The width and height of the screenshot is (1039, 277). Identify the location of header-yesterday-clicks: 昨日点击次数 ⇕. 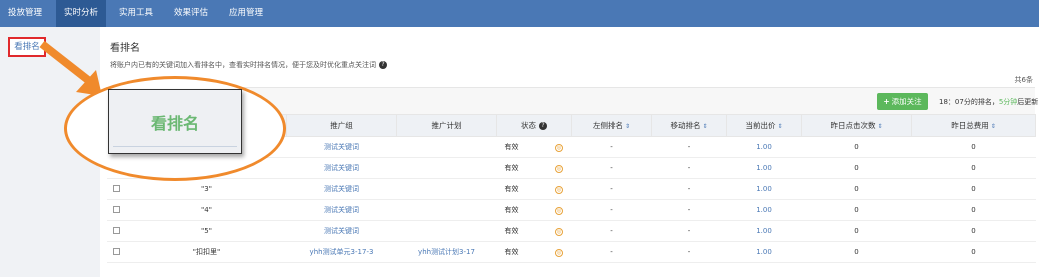
(856, 125).